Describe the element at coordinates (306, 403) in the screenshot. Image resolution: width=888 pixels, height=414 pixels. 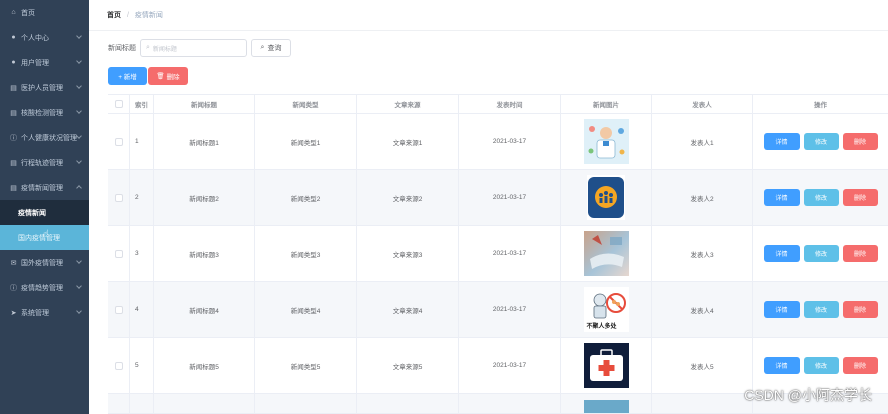
I see `cell-type` at that location.